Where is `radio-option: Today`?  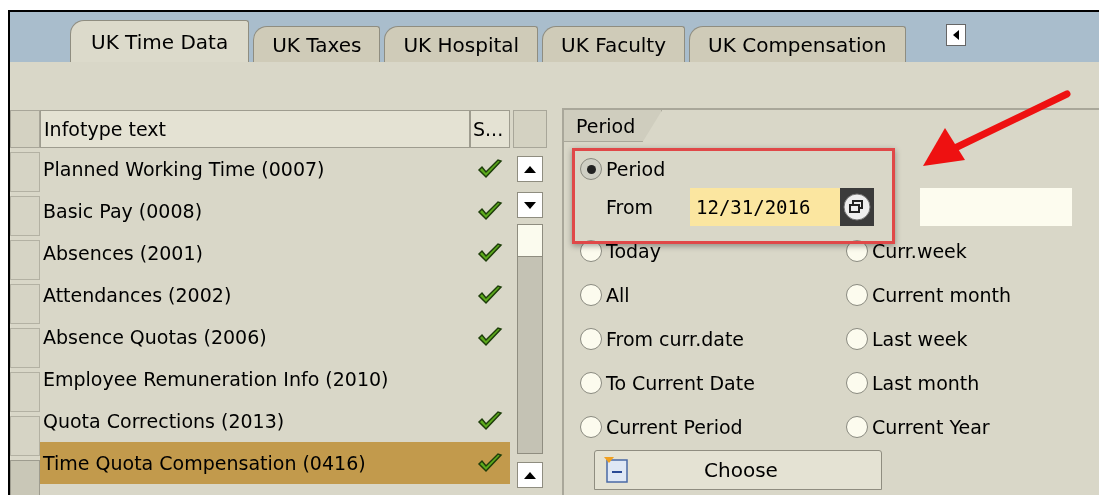
radio-option: Today is located at coordinates (713, 251).